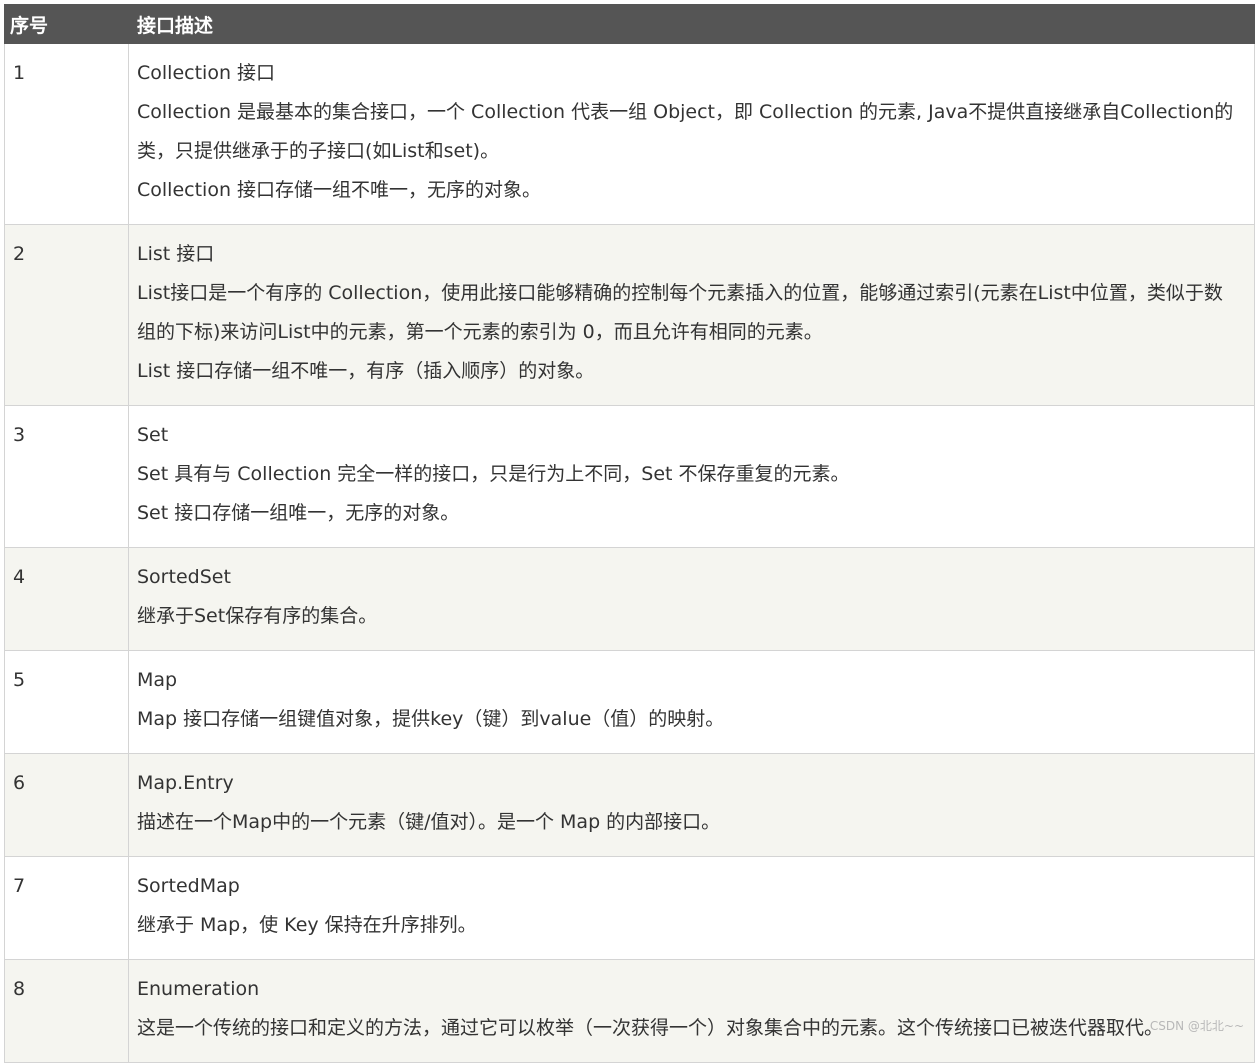 This screenshot has width=1258, height=1063. What do you see at coordinates (66, 24) in the screenshot?
I see `header-num: 序号` at bounding box center [66, 24].